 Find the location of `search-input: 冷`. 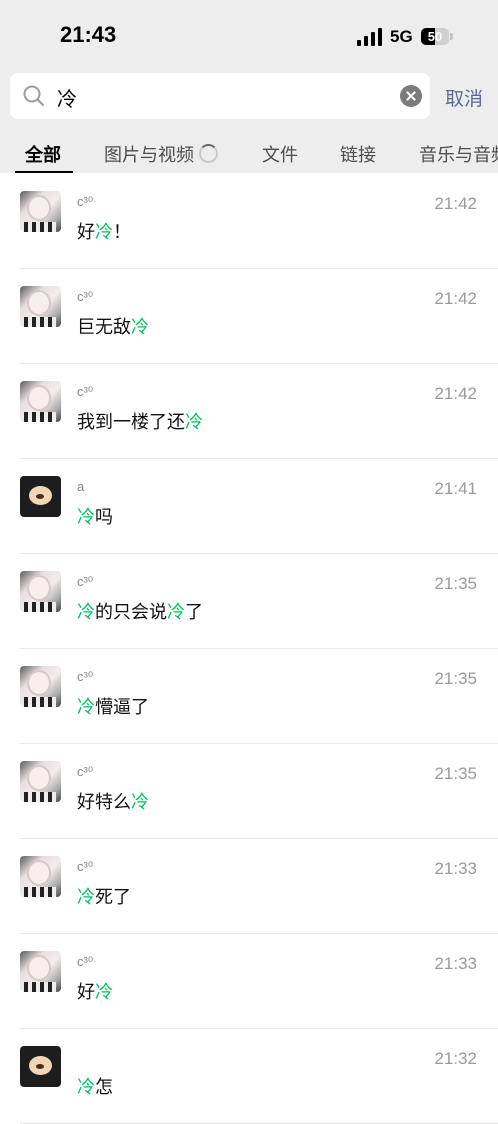

search-input: 冷 is located at coordinates (67, 97).